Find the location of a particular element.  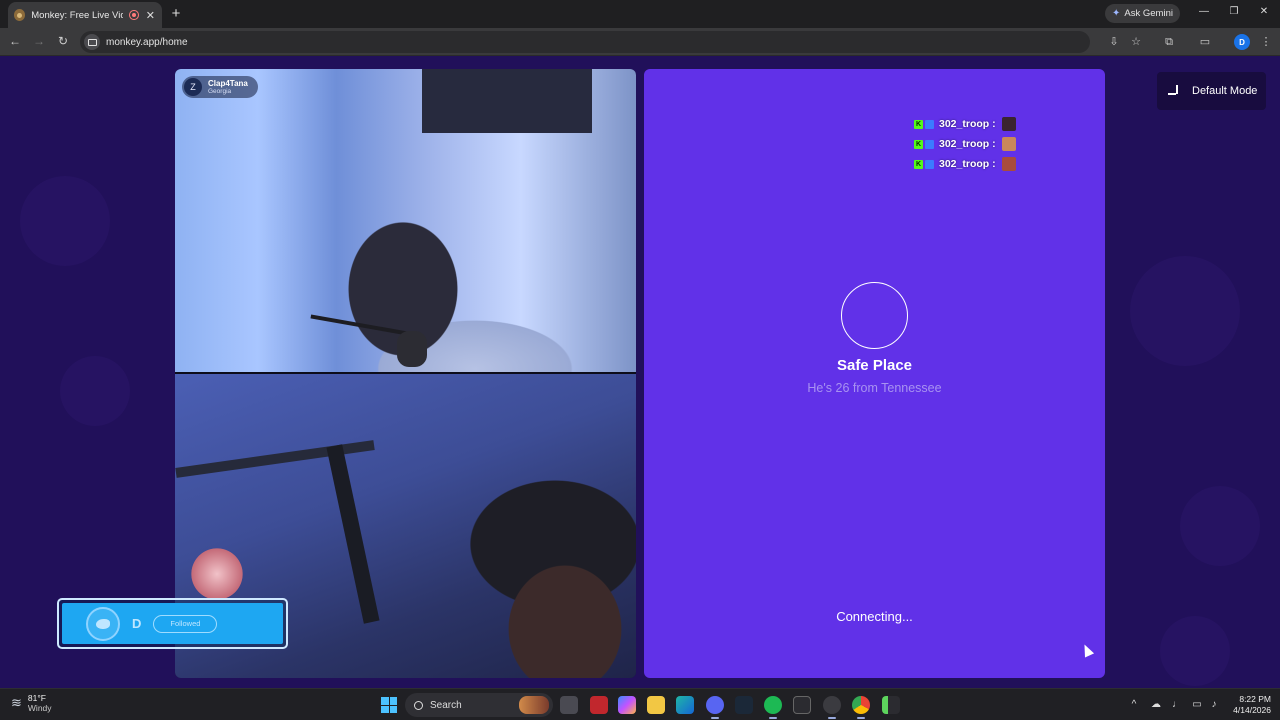

taskbar-clock: 8:22 PM 4/14/2026 is located at coordinates (1249, 705).